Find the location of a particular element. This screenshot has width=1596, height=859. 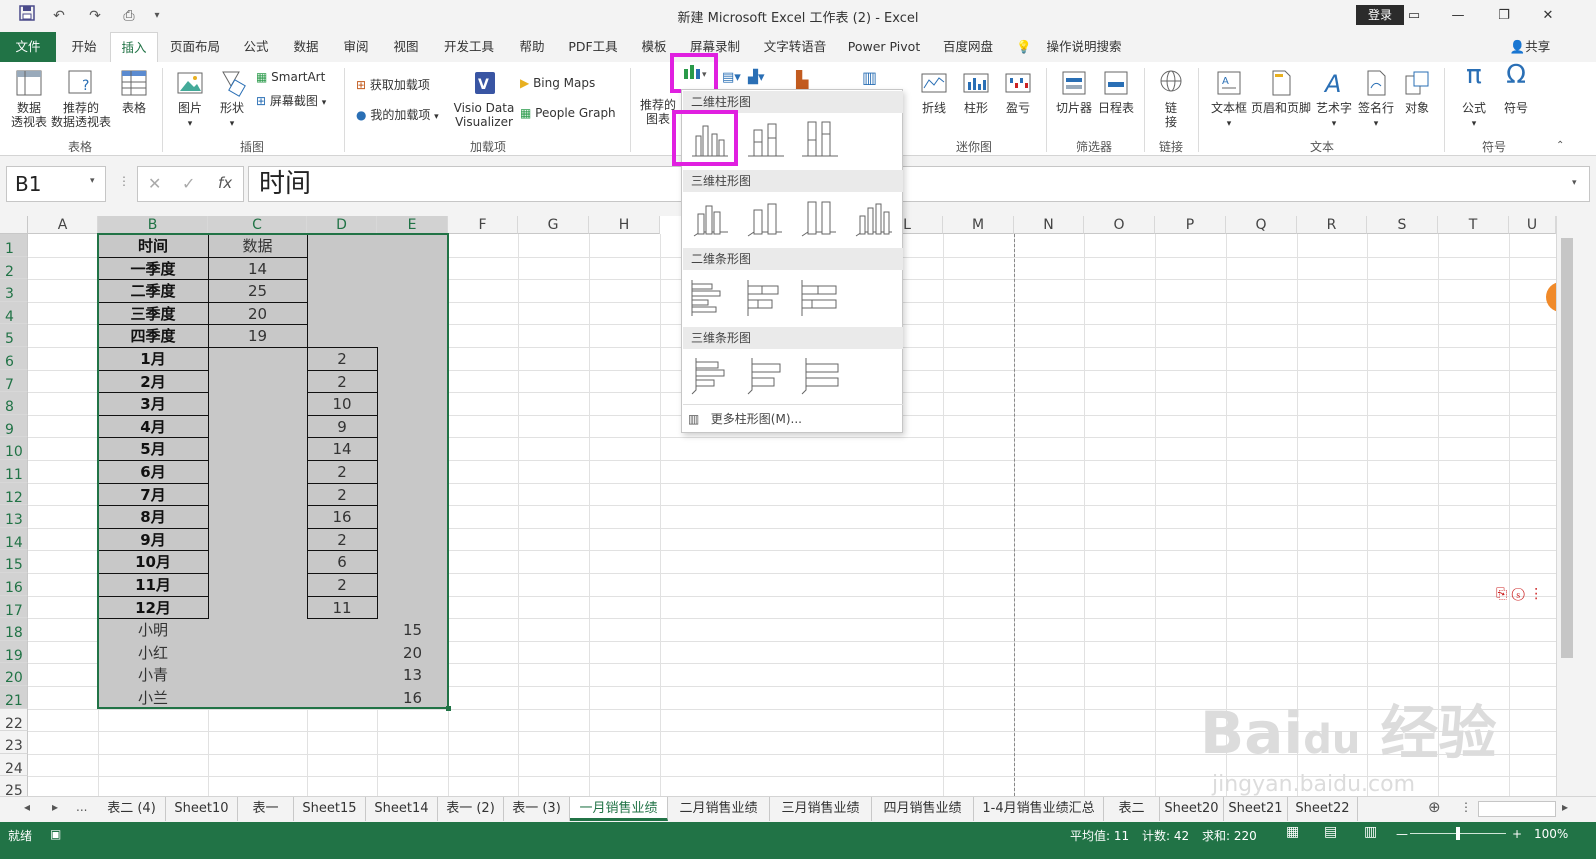

enter-icon: ✓ is located at coordinates (188, 183).